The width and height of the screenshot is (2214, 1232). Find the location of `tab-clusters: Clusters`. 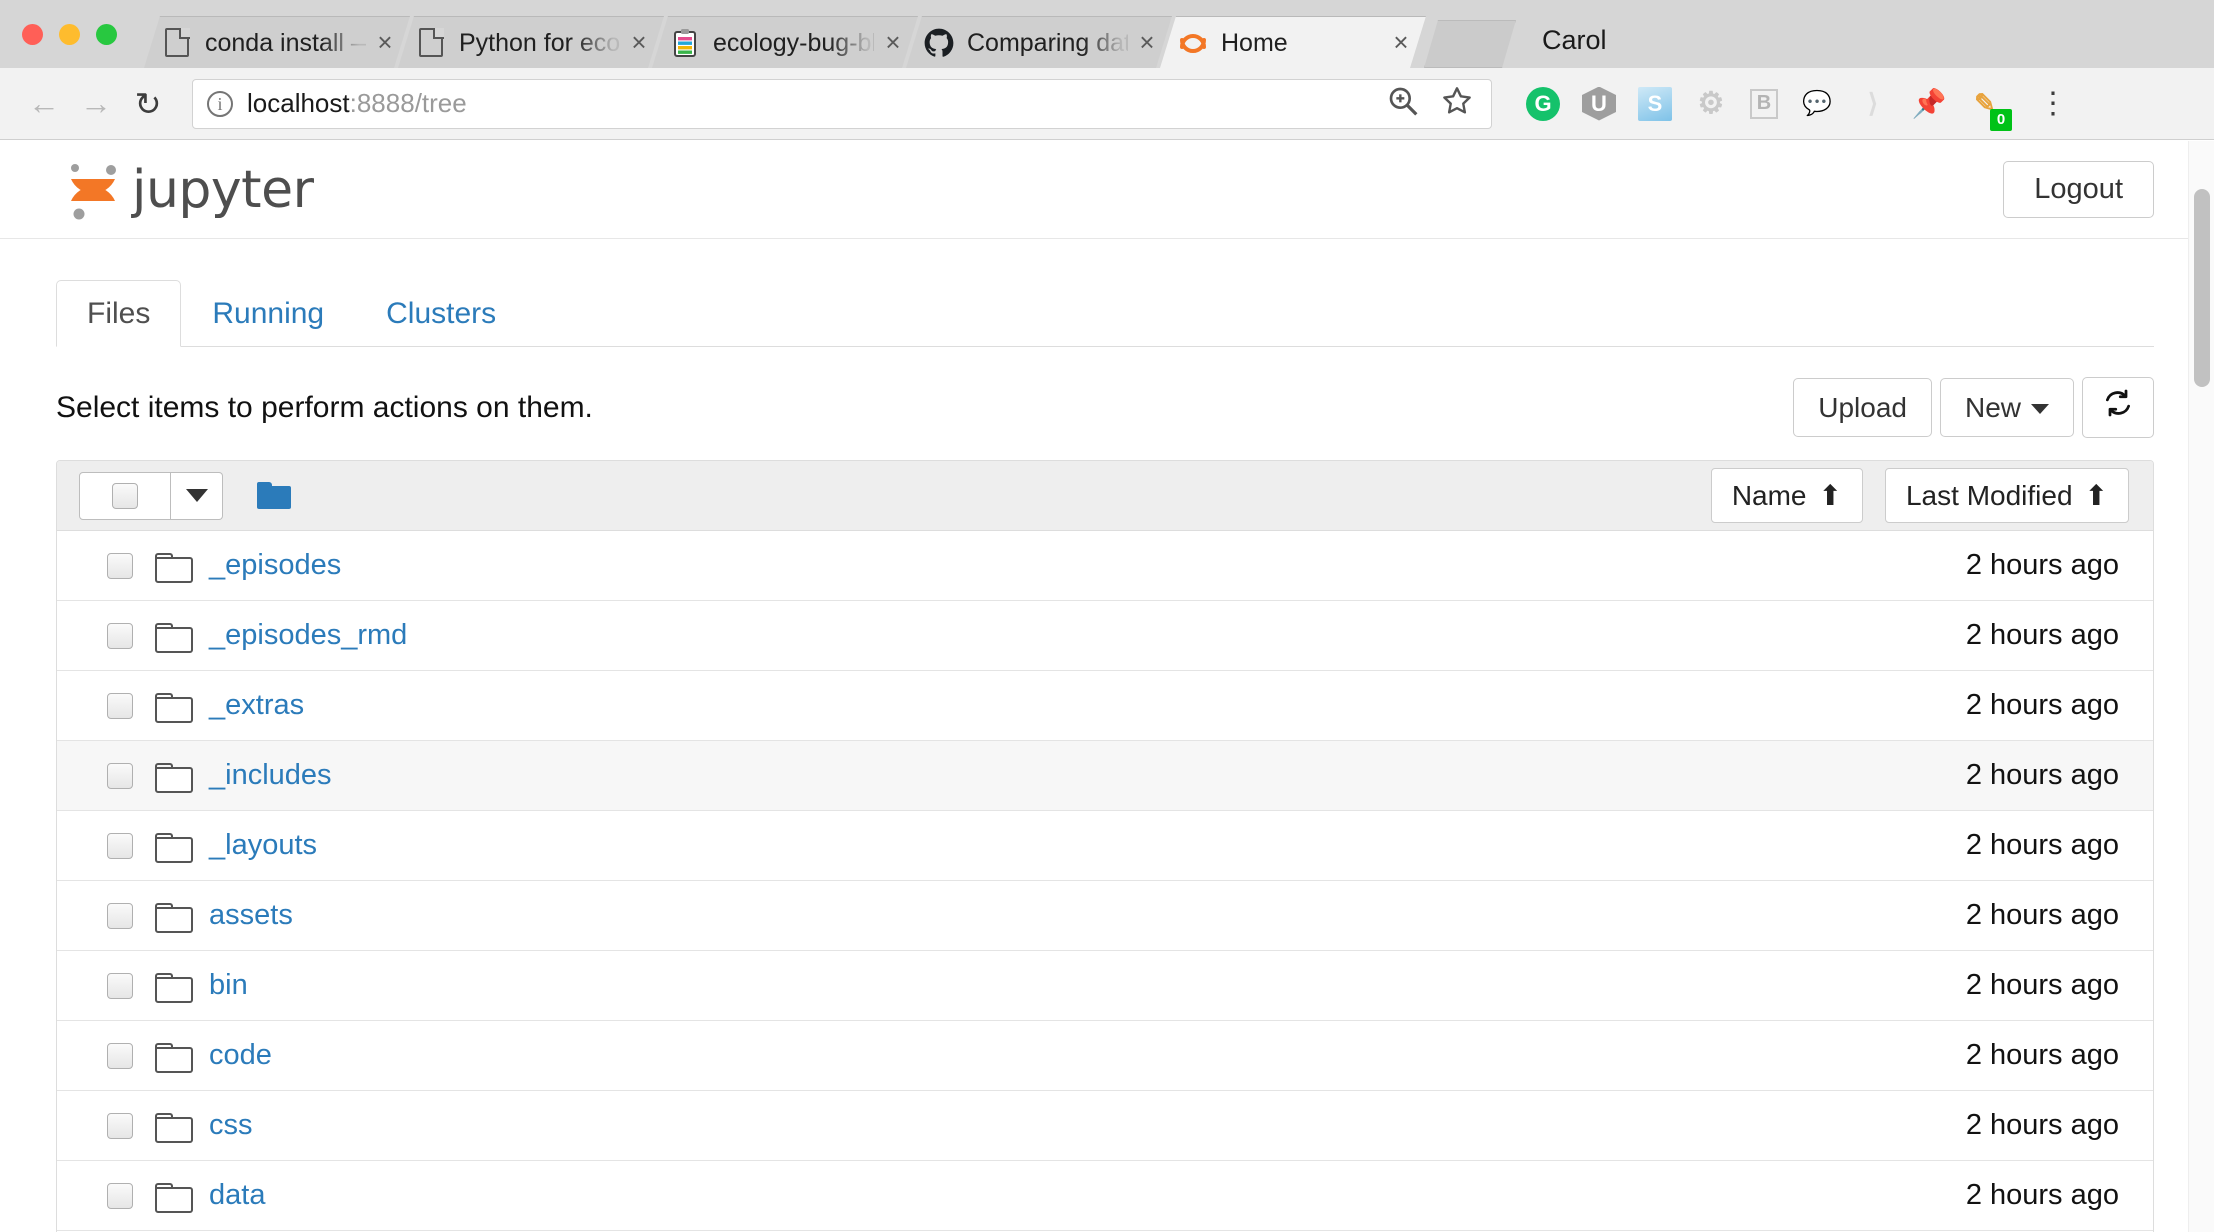

tab-clusters: Clusters is located at coordinates (441, 313).